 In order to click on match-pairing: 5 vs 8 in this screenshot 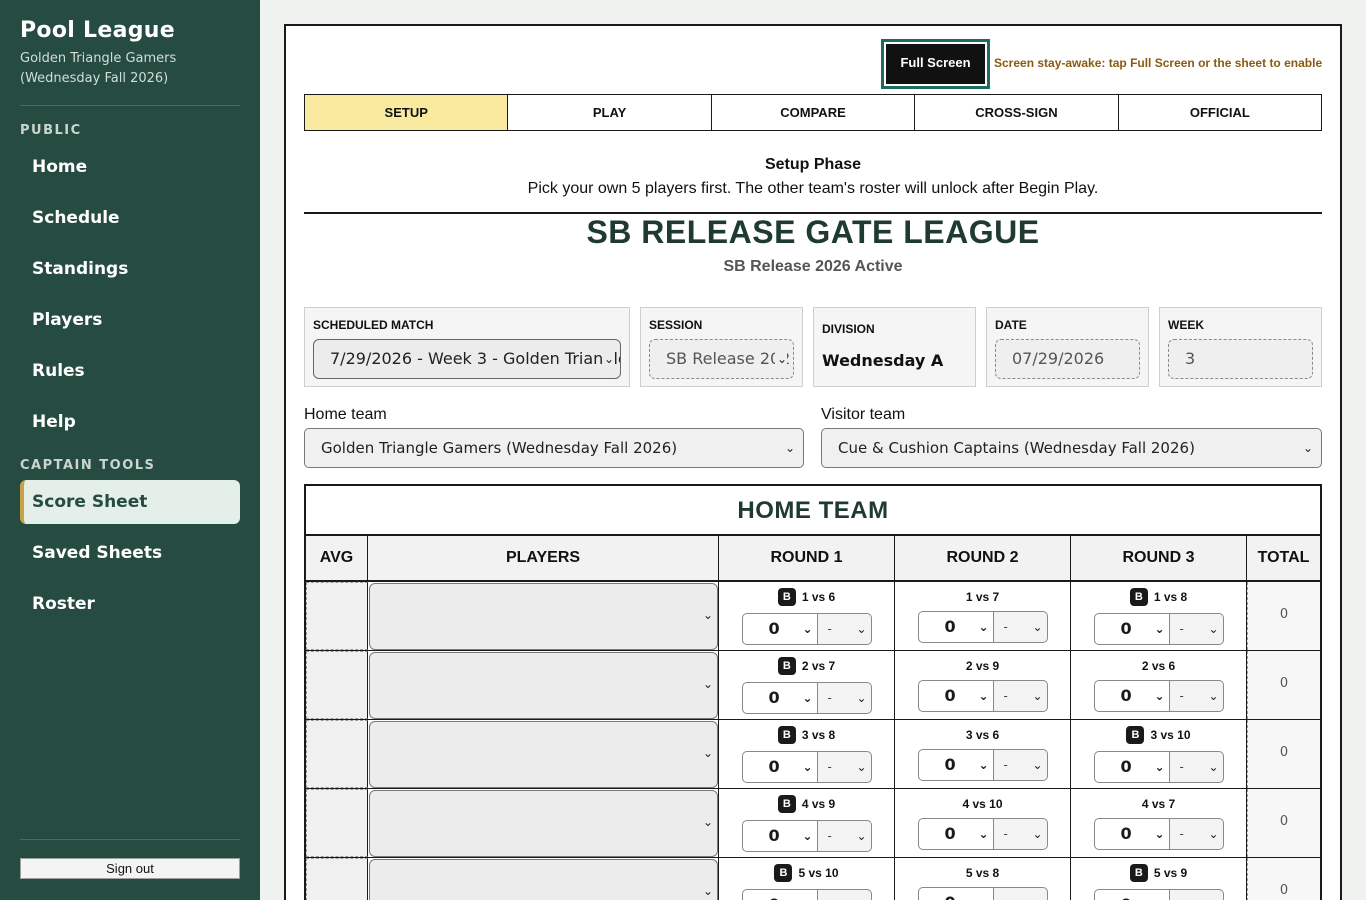, I will do `click(982, 873)`.